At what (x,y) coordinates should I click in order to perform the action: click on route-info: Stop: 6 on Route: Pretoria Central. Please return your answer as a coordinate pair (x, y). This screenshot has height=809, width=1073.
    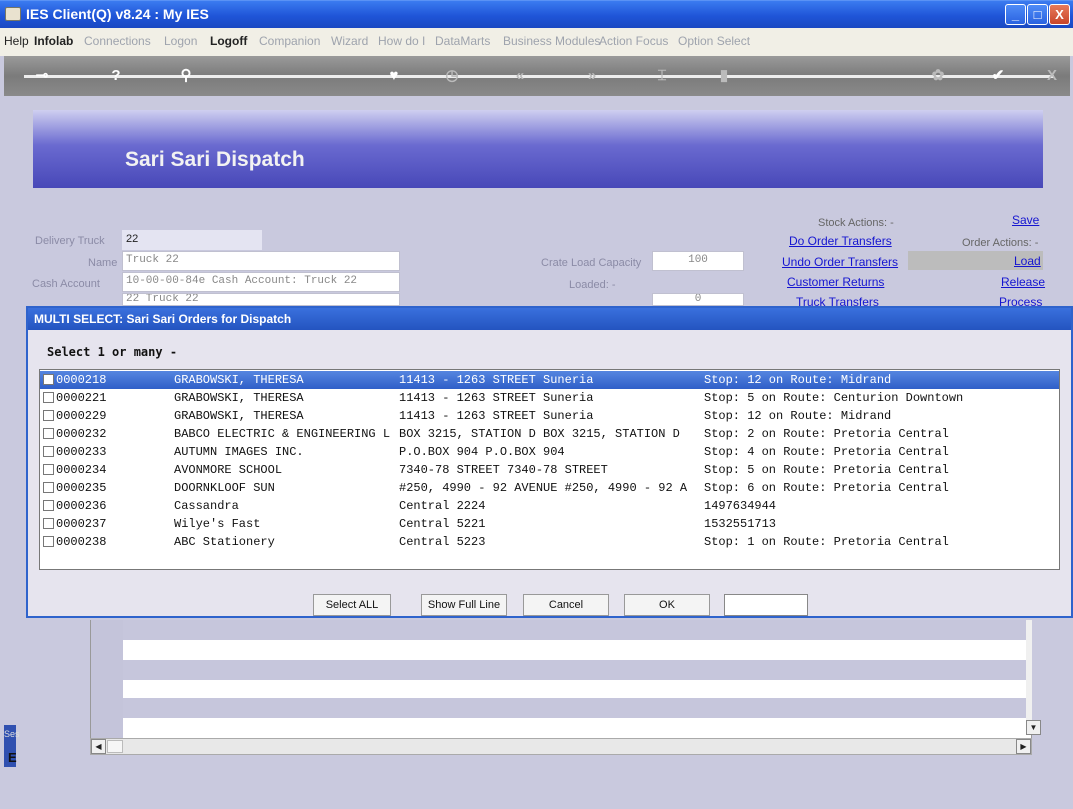
    Looking at the image, I should click on (826, 488).